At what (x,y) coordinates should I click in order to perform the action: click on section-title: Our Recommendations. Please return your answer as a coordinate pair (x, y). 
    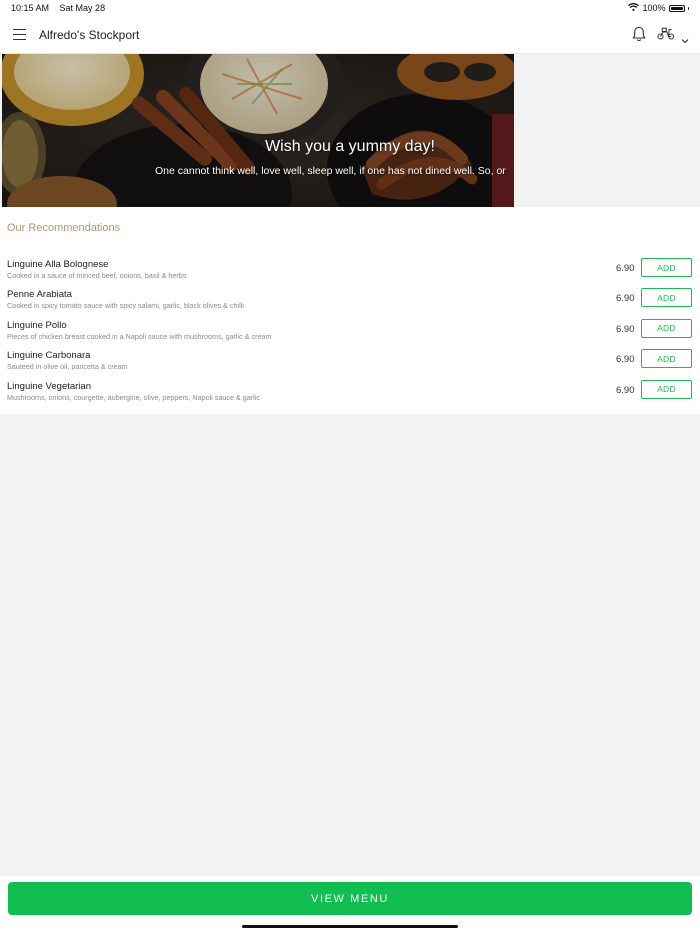
    Looking at the image, I should click on (64, 228).